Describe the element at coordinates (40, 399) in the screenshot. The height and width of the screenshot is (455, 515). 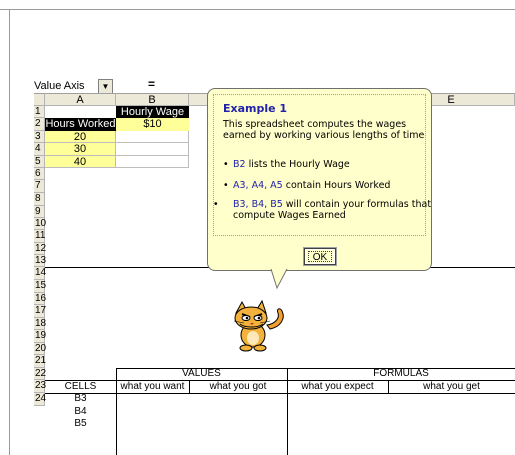
I see `row-header: 24` at that location.